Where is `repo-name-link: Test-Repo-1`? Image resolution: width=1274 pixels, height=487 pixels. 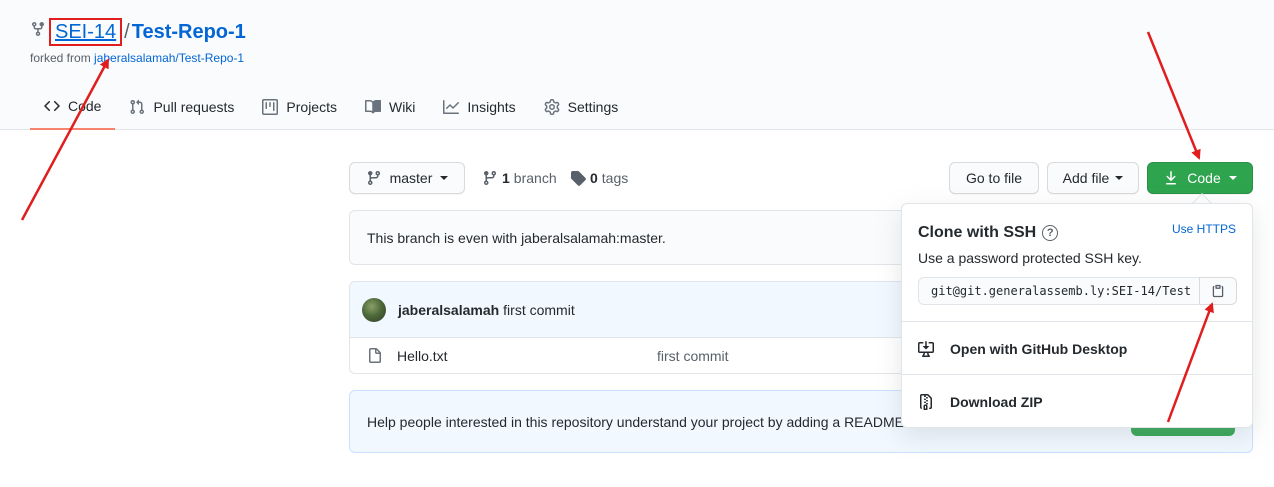 repo-name-link: Test-Repo-1 is located at coordinates (189, 32).